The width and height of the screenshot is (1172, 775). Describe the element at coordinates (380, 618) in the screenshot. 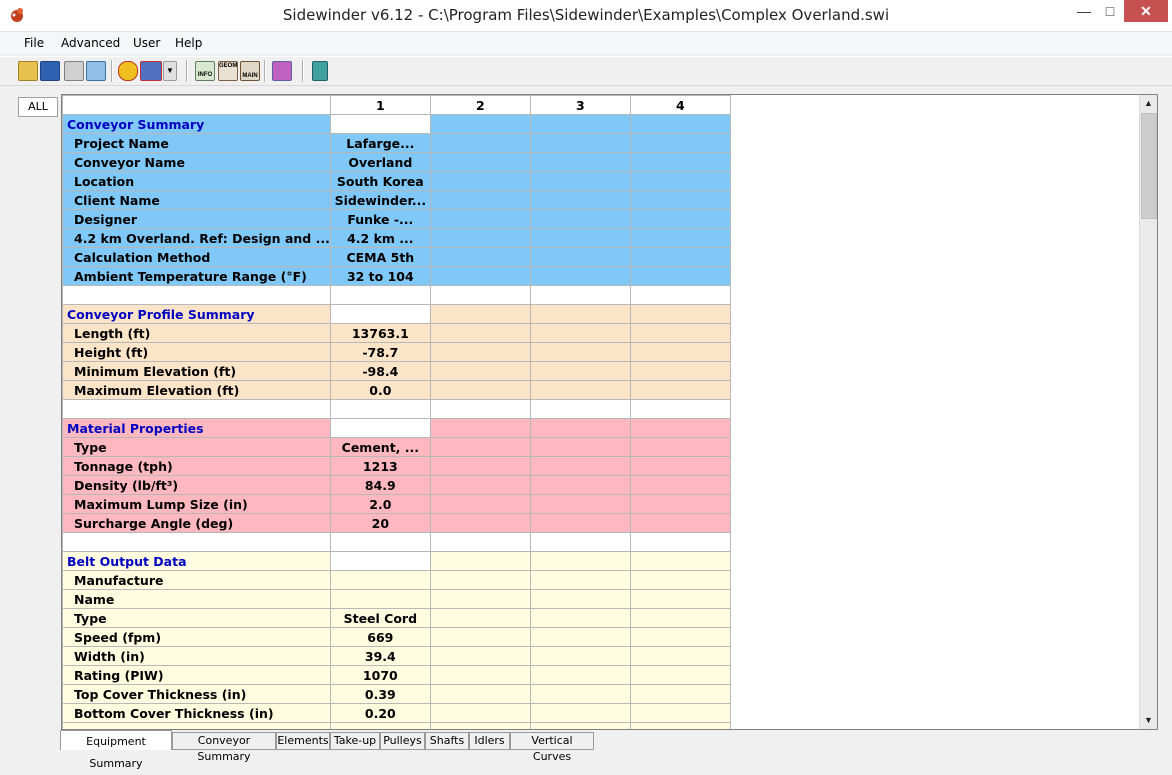

I see `value-cell: Steel Cord` at that location.